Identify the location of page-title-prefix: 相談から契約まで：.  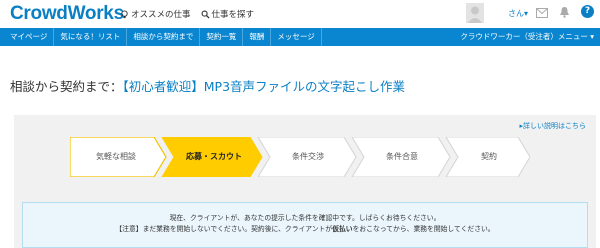
(66, 86).